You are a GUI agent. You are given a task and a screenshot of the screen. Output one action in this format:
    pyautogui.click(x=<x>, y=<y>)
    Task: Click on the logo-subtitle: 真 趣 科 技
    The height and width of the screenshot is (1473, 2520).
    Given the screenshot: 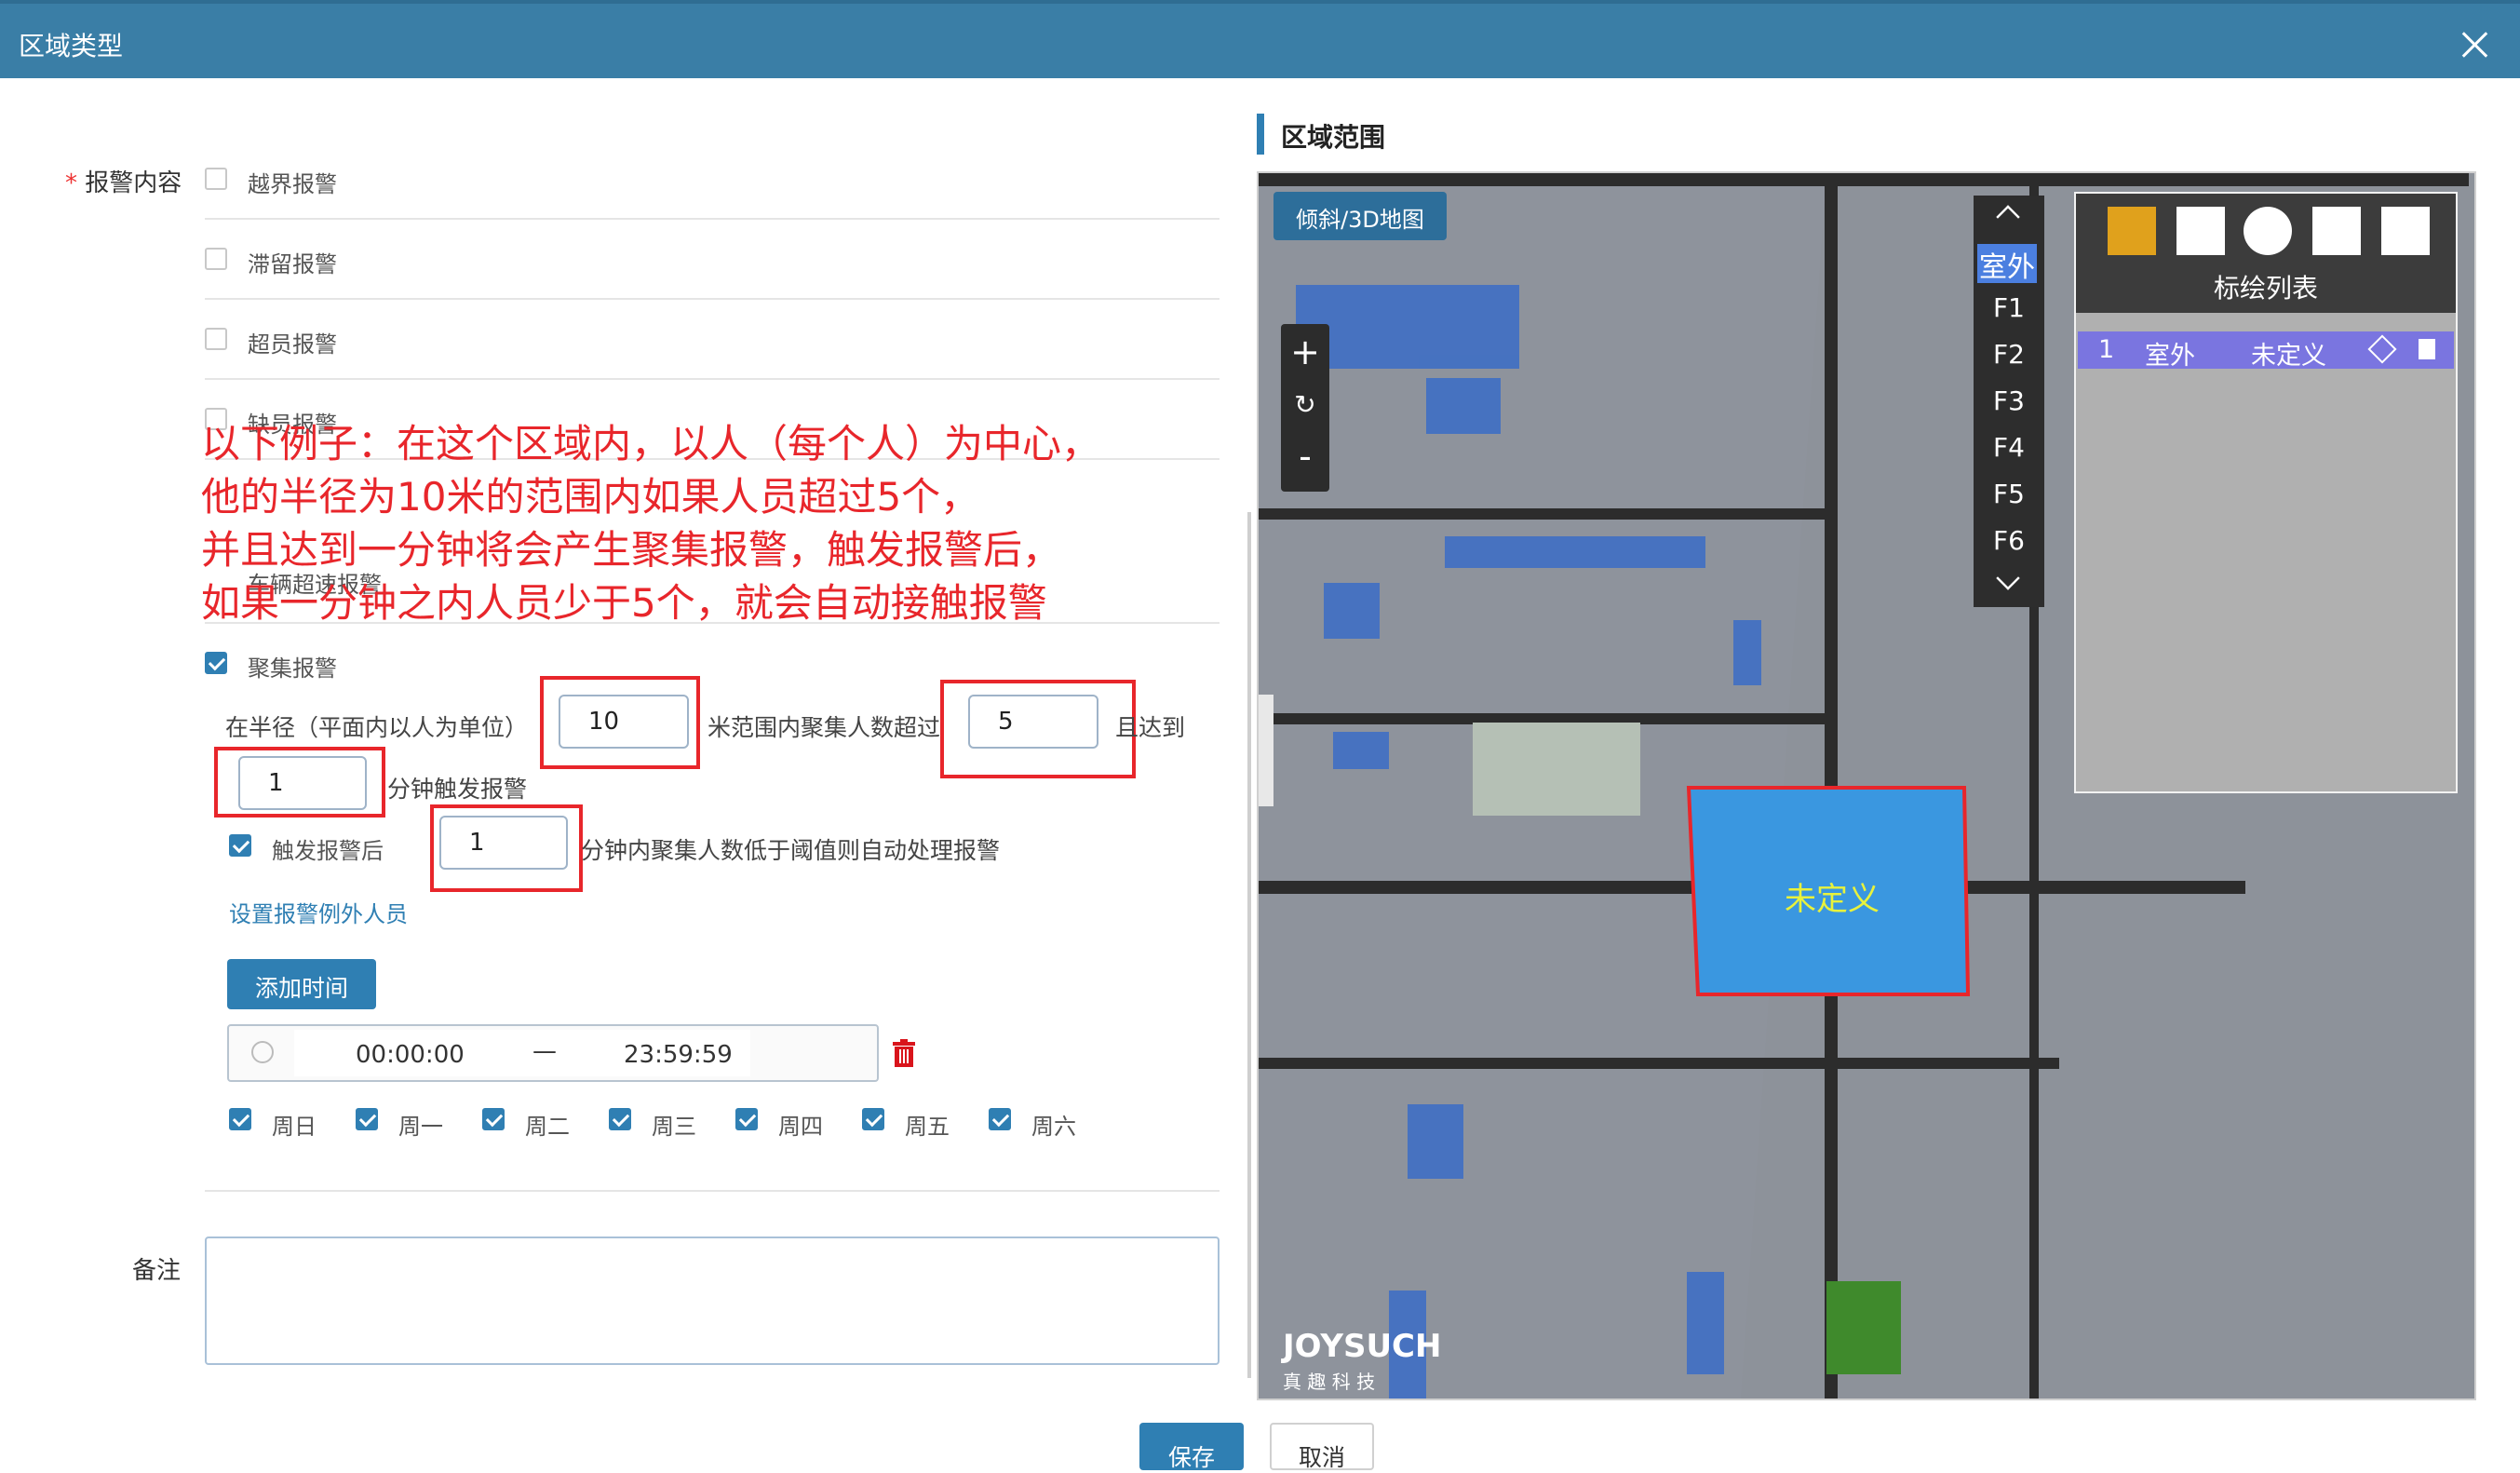 What is the action you would take?
    pyautogui.click(x=1329, y=1382)
    